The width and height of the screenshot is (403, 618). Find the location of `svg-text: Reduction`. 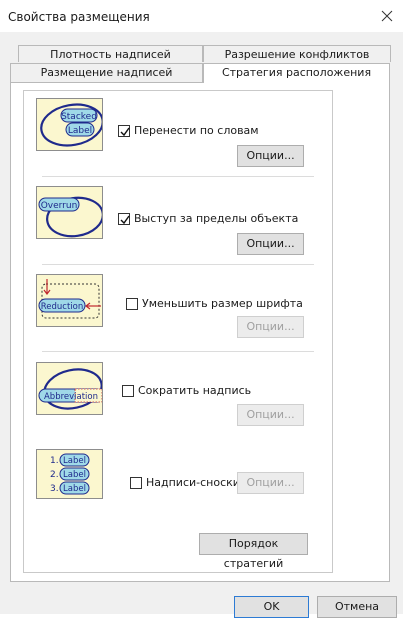

svg-text: Reduction is located at coordinates (62, 307).